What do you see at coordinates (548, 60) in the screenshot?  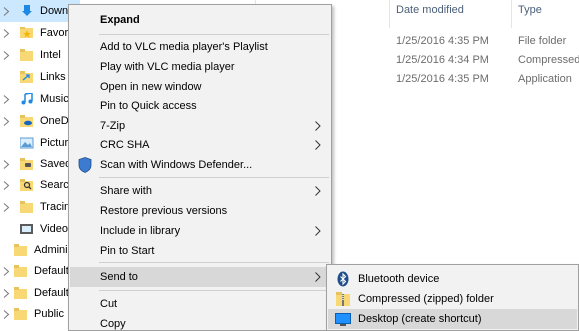 I see `file-type-cell: Compressed` at bounding box center [548, 60].